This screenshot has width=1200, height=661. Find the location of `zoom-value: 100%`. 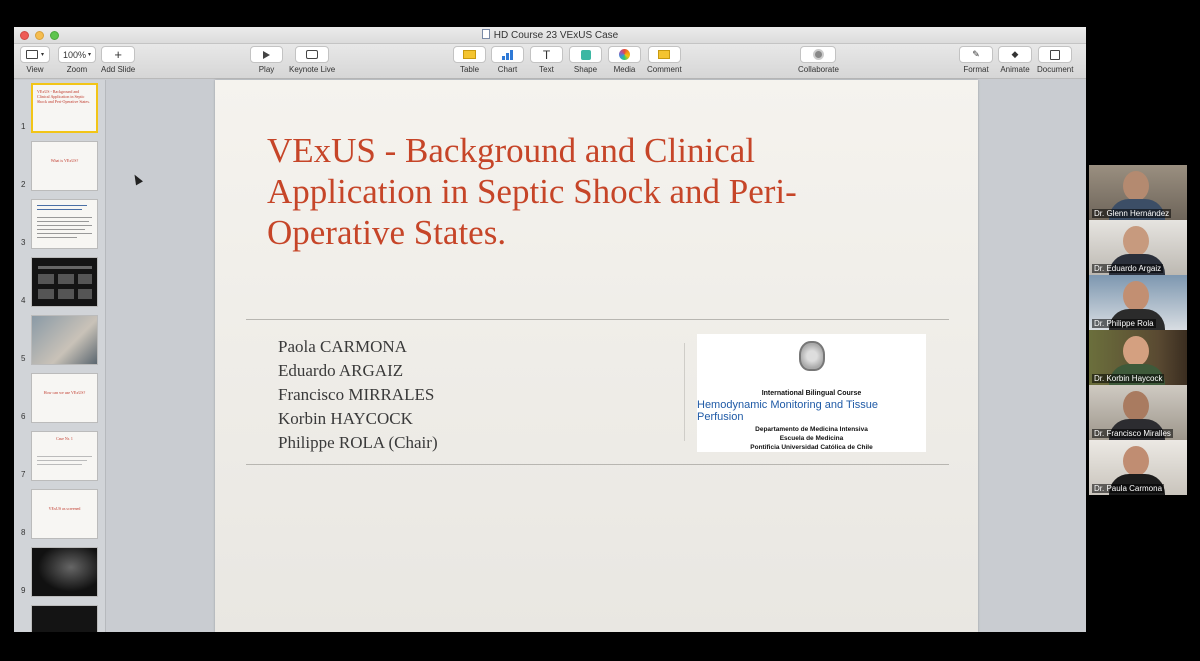

zoom-value: 100% is located at coordinates (74, 54).